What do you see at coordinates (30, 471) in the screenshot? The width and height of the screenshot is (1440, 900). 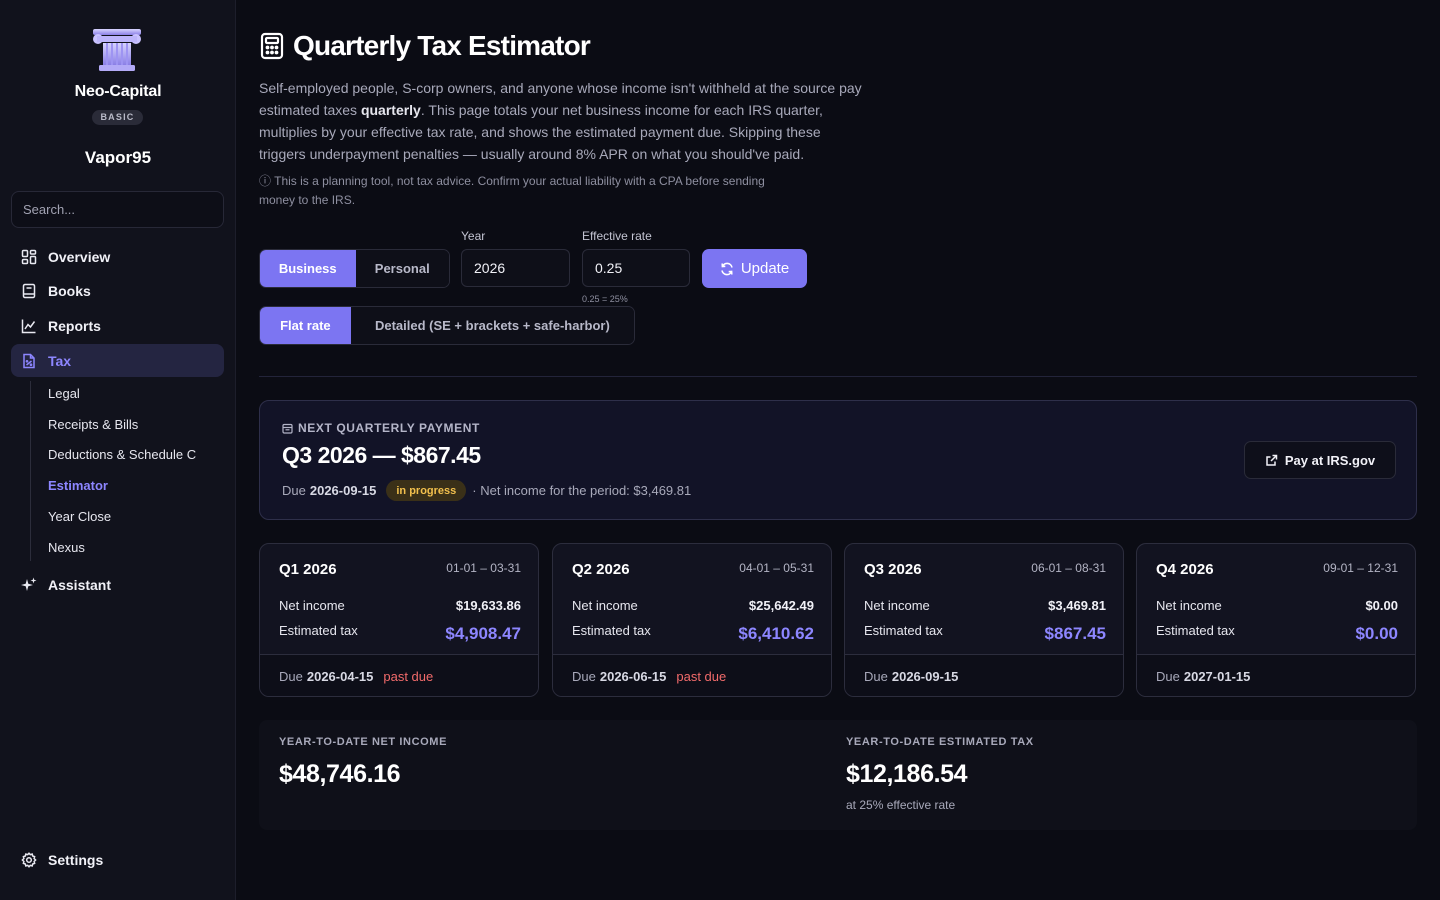 I see `subnav-guide-line` at bounding box center [30, 471].